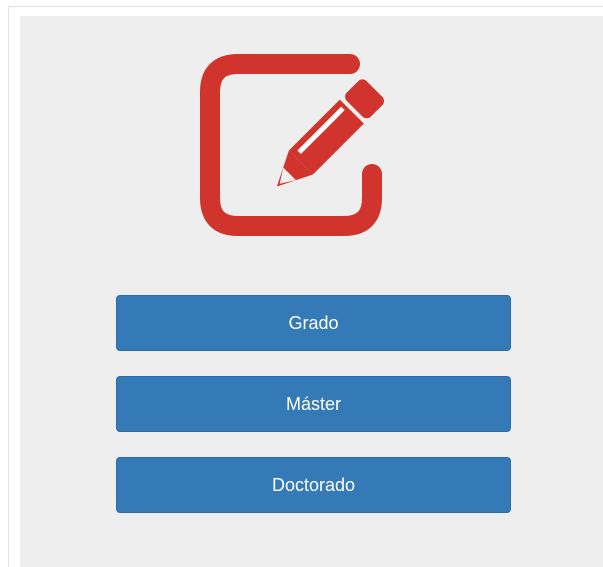 This screenshot has width=603, height=567. I want to click on master-button: Máster, so click(313, 404).